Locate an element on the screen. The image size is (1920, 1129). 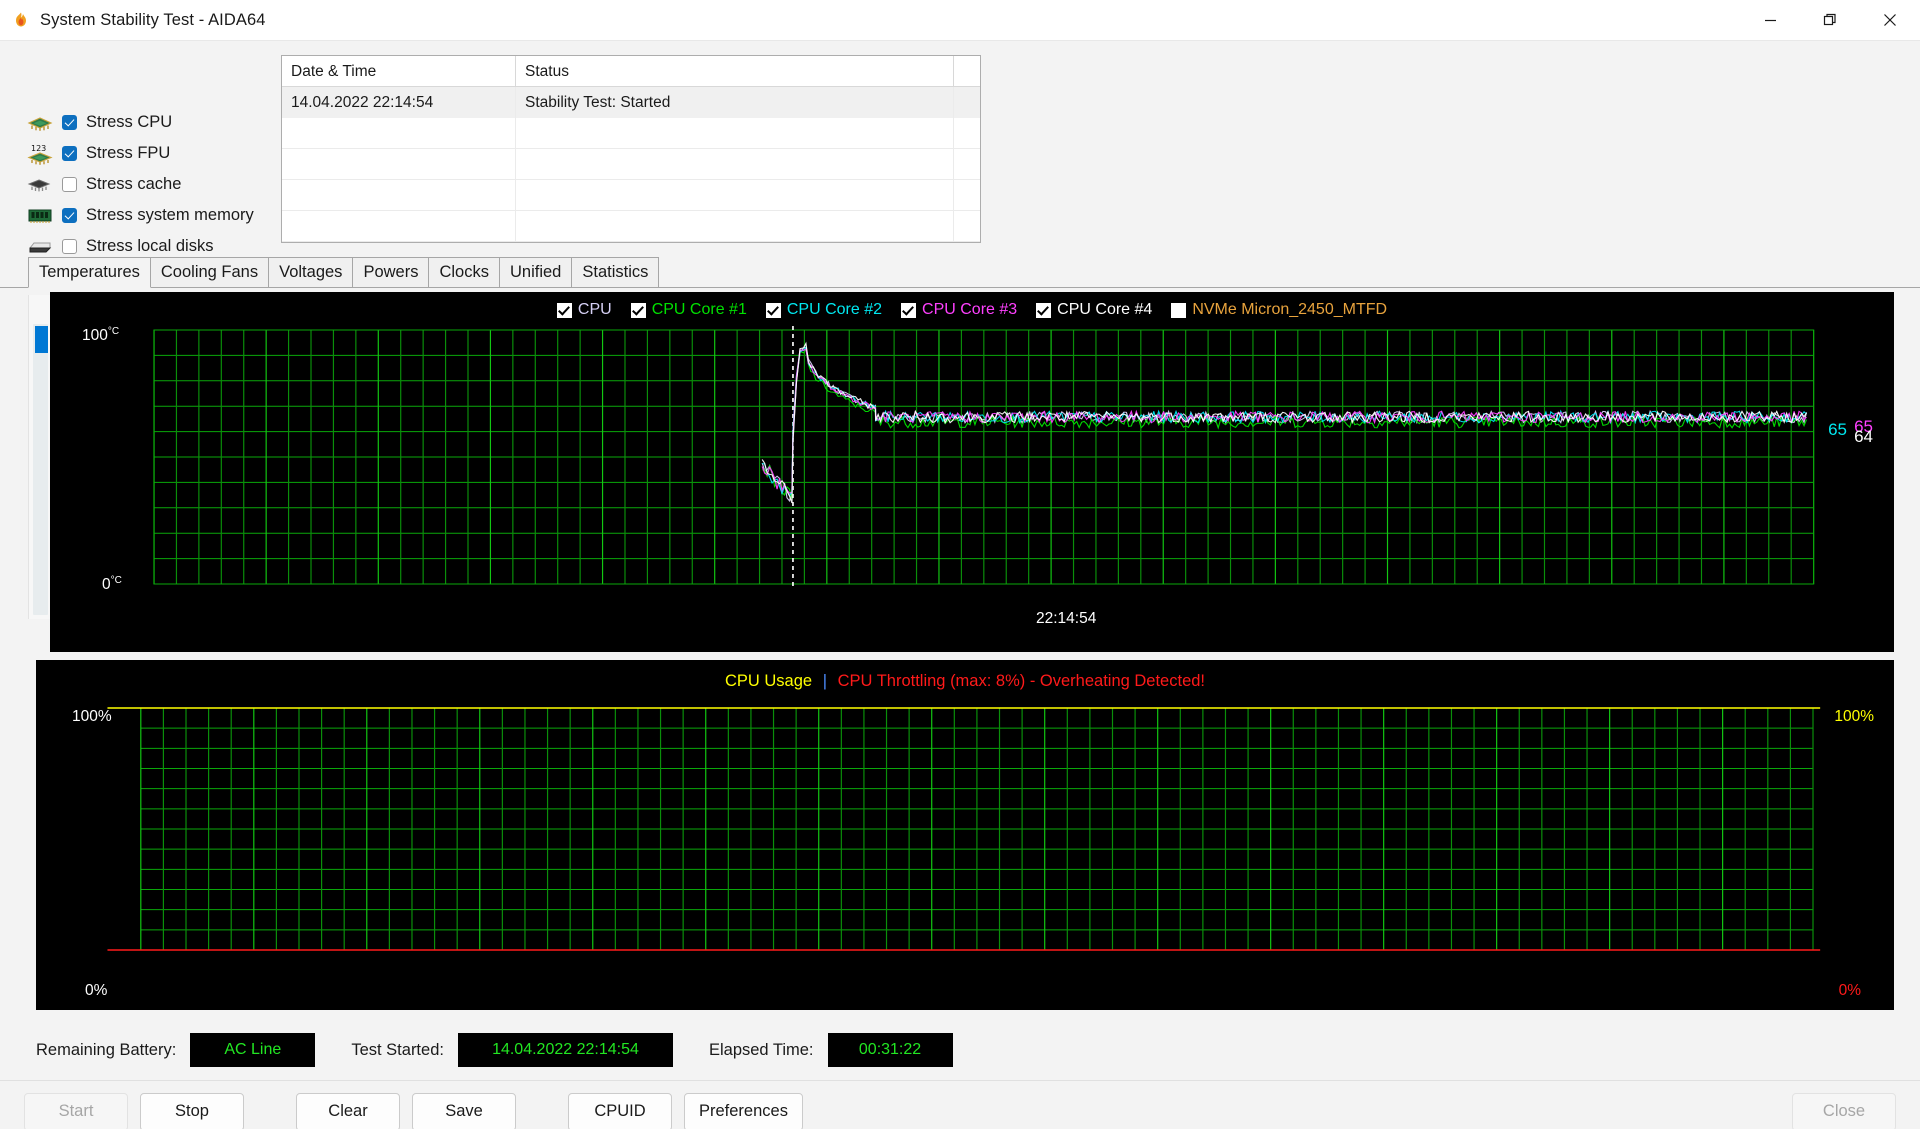
table-header-row: Date & Time Status is located at coordinates (631, 71).